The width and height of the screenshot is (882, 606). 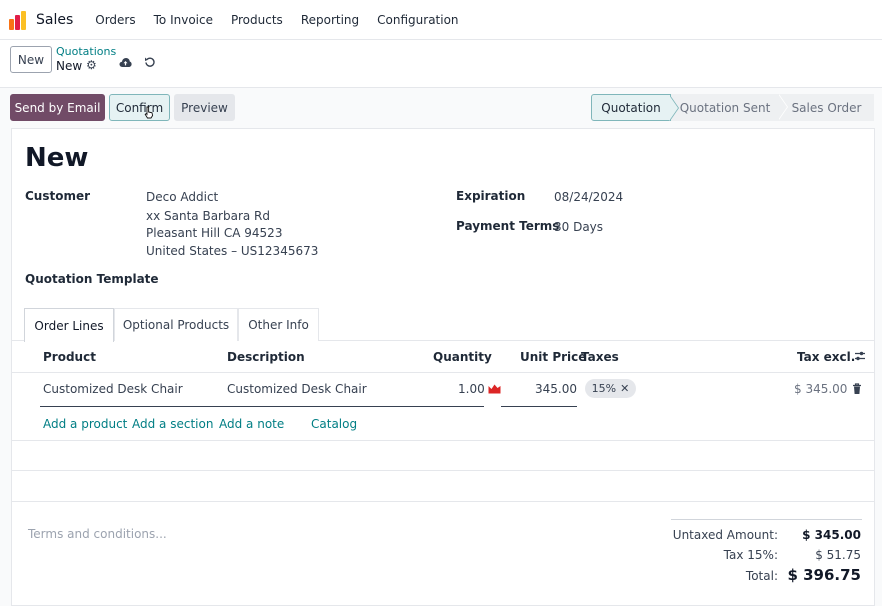 I want to click on untaxed-amount-label: Untaxed Amount:, so click(x=725, y=535).